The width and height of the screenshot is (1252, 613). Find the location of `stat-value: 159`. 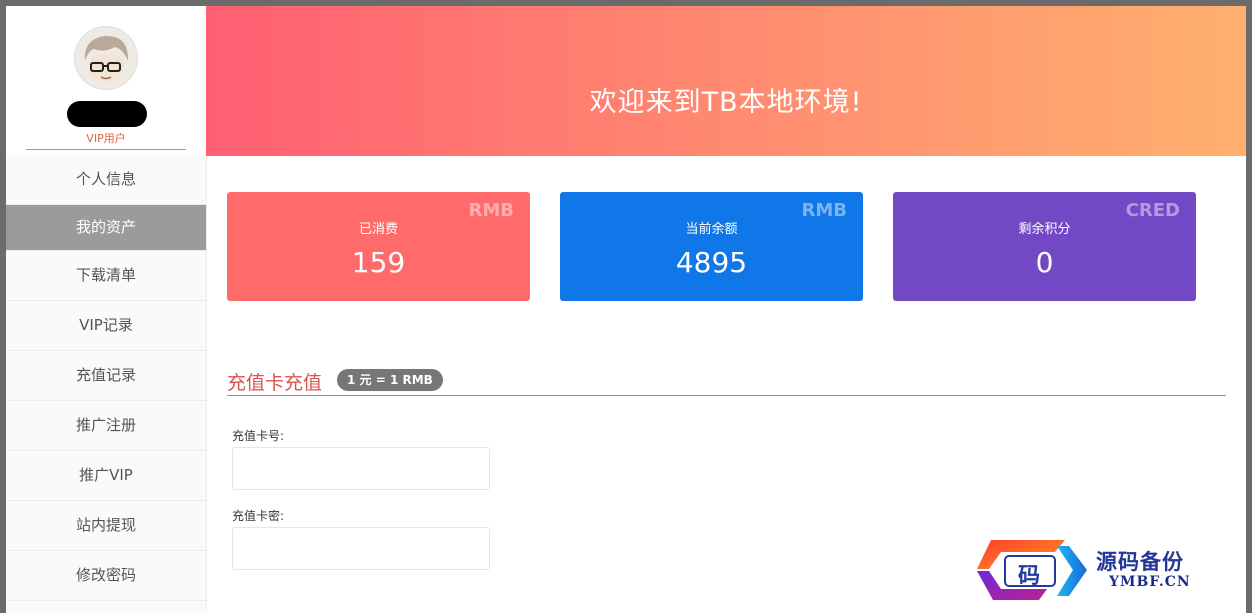

stat-value: 159 is located at coordinates (378, 262).